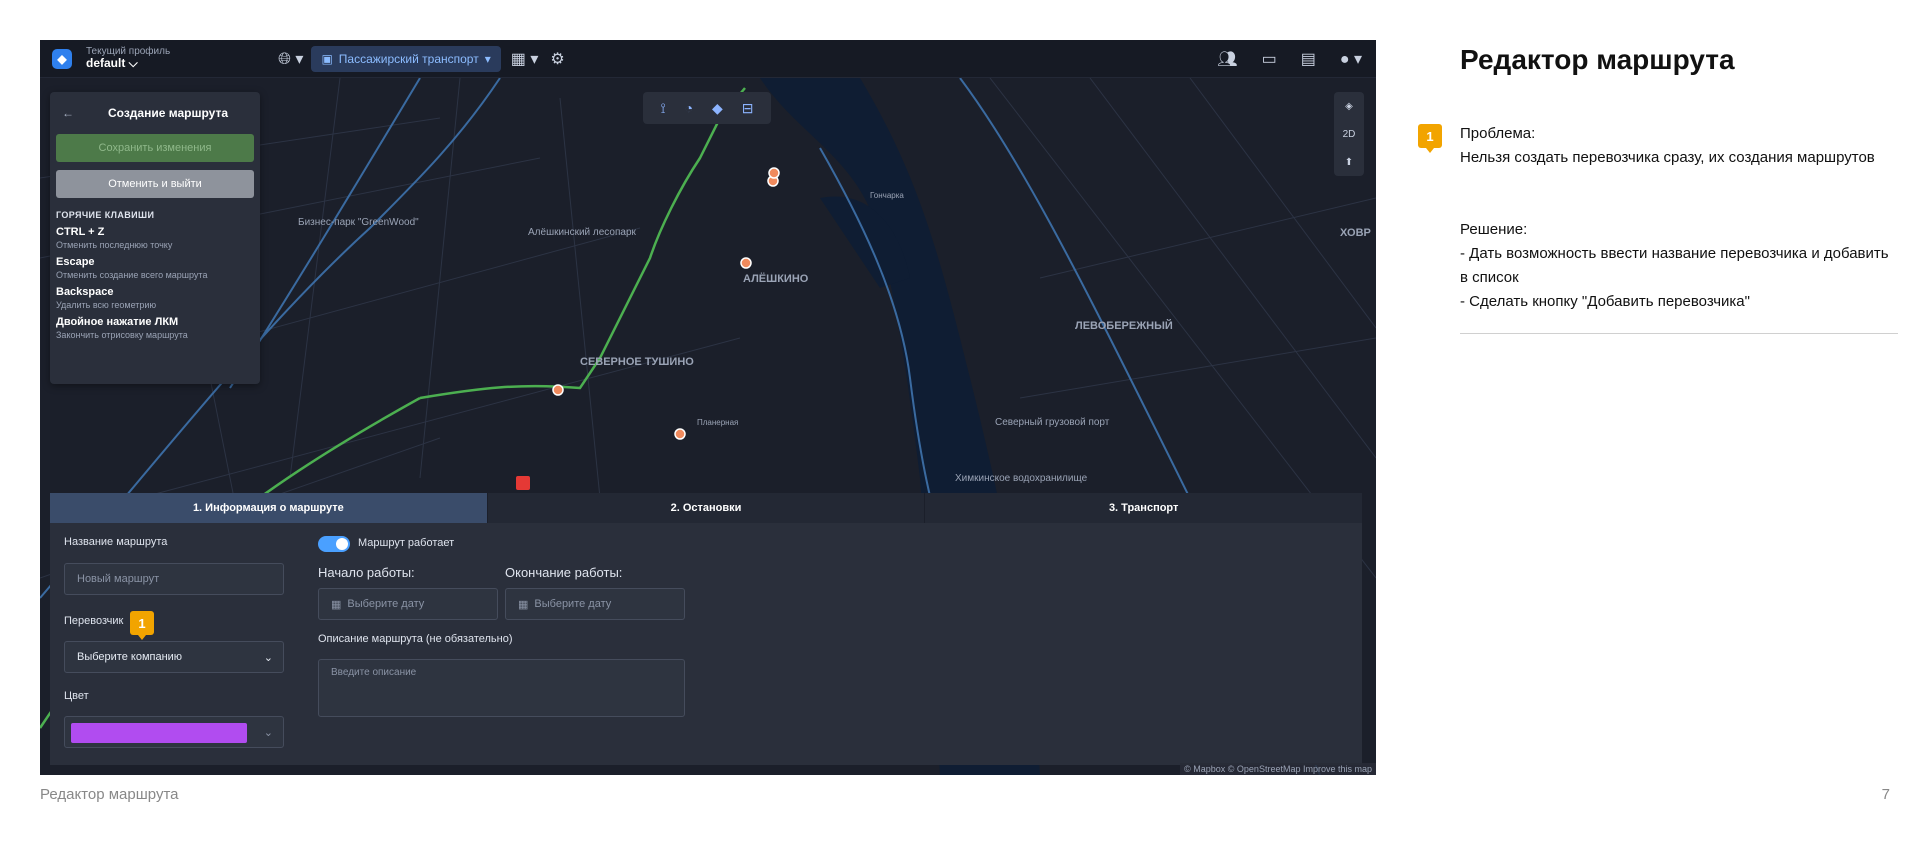 This screenshot has height=842, width=1920. I want to click on end-date-input: ▦ Выберите дату, so click(595, 604).